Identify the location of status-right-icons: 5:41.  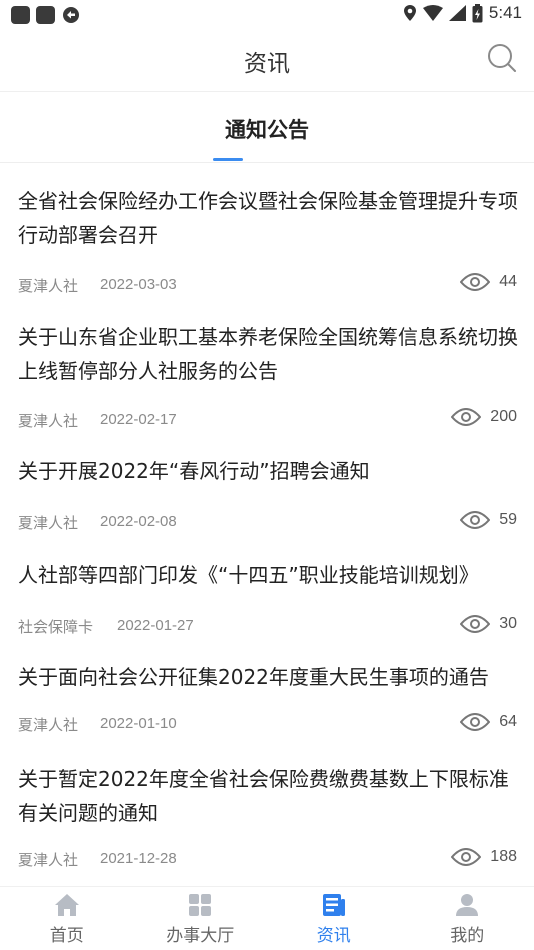
(462, 13).